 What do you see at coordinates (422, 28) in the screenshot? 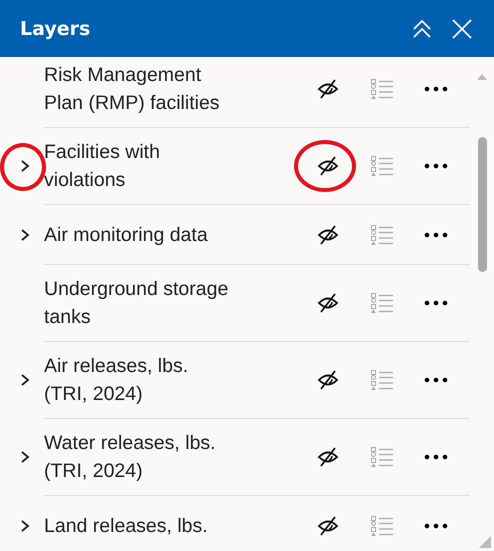
I see `collapse-icon` at bounding box center [422, 28].